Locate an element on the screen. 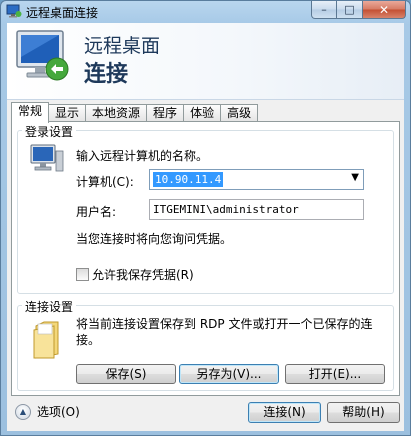 The height and width of the screenshot is (436, 411). connection-settings-legend: 连接设置 is located at coordinates (49, 306).